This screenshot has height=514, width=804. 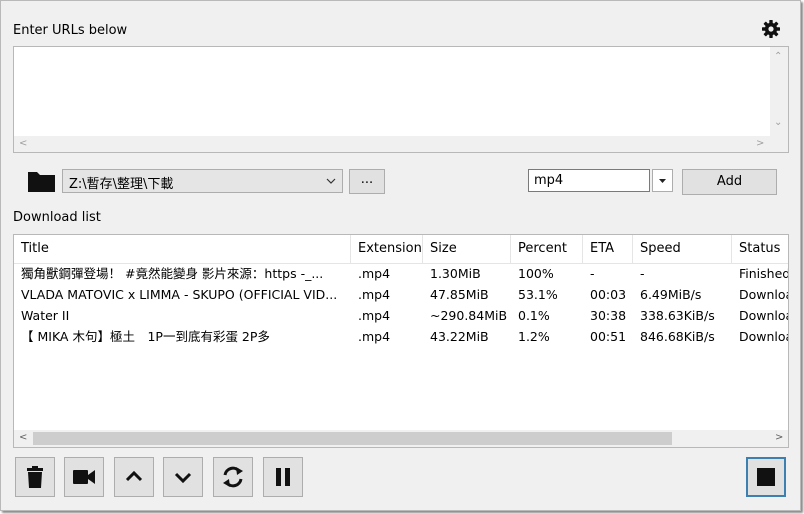 I want to click on reload-button, so click(x=233, y=477).